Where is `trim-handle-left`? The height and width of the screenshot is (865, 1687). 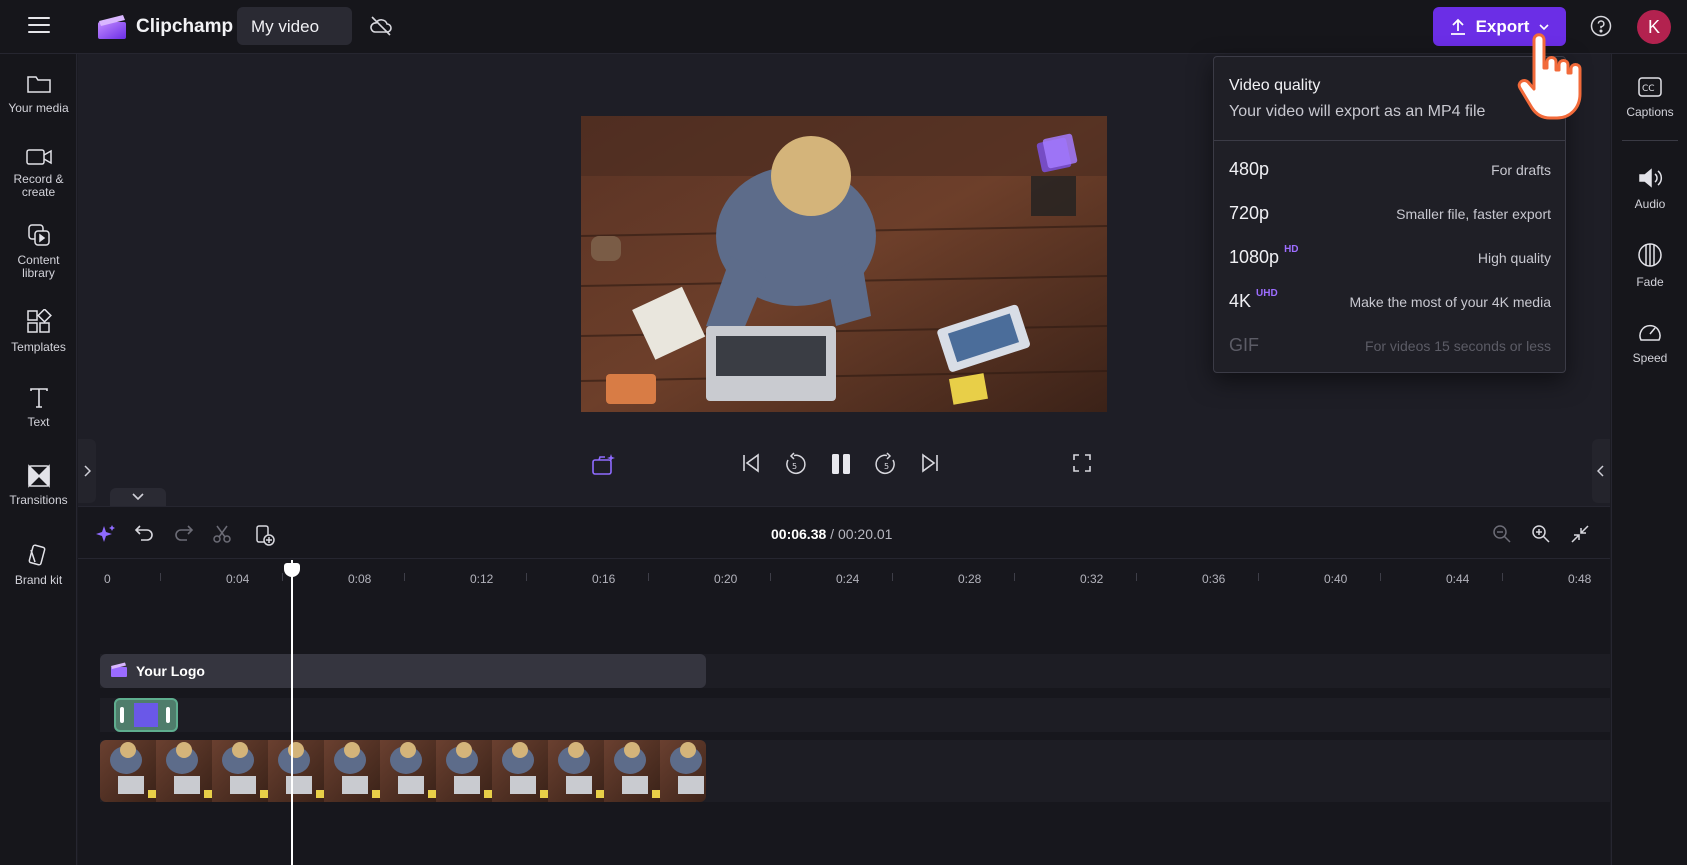
trim-handle-left is located at coordinates (122, 715).